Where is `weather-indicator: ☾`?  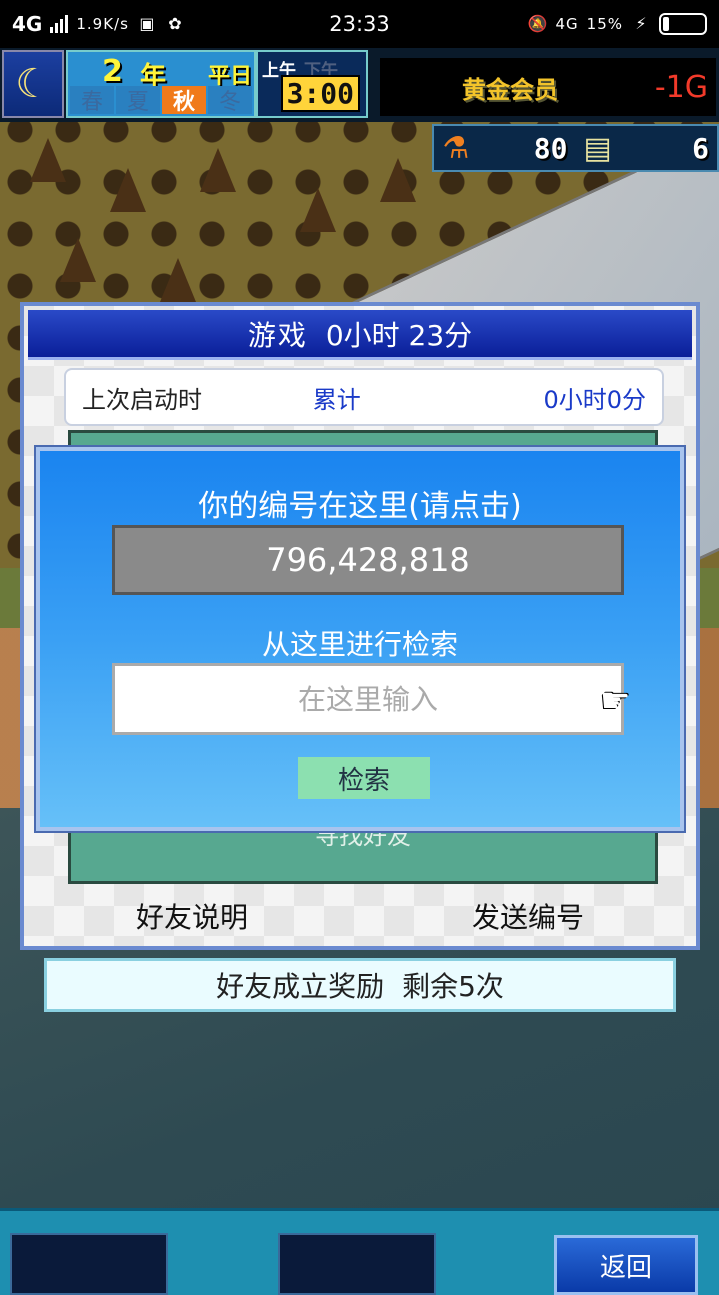
weather-indicator: ☾ is located at coordinates (33, 84).